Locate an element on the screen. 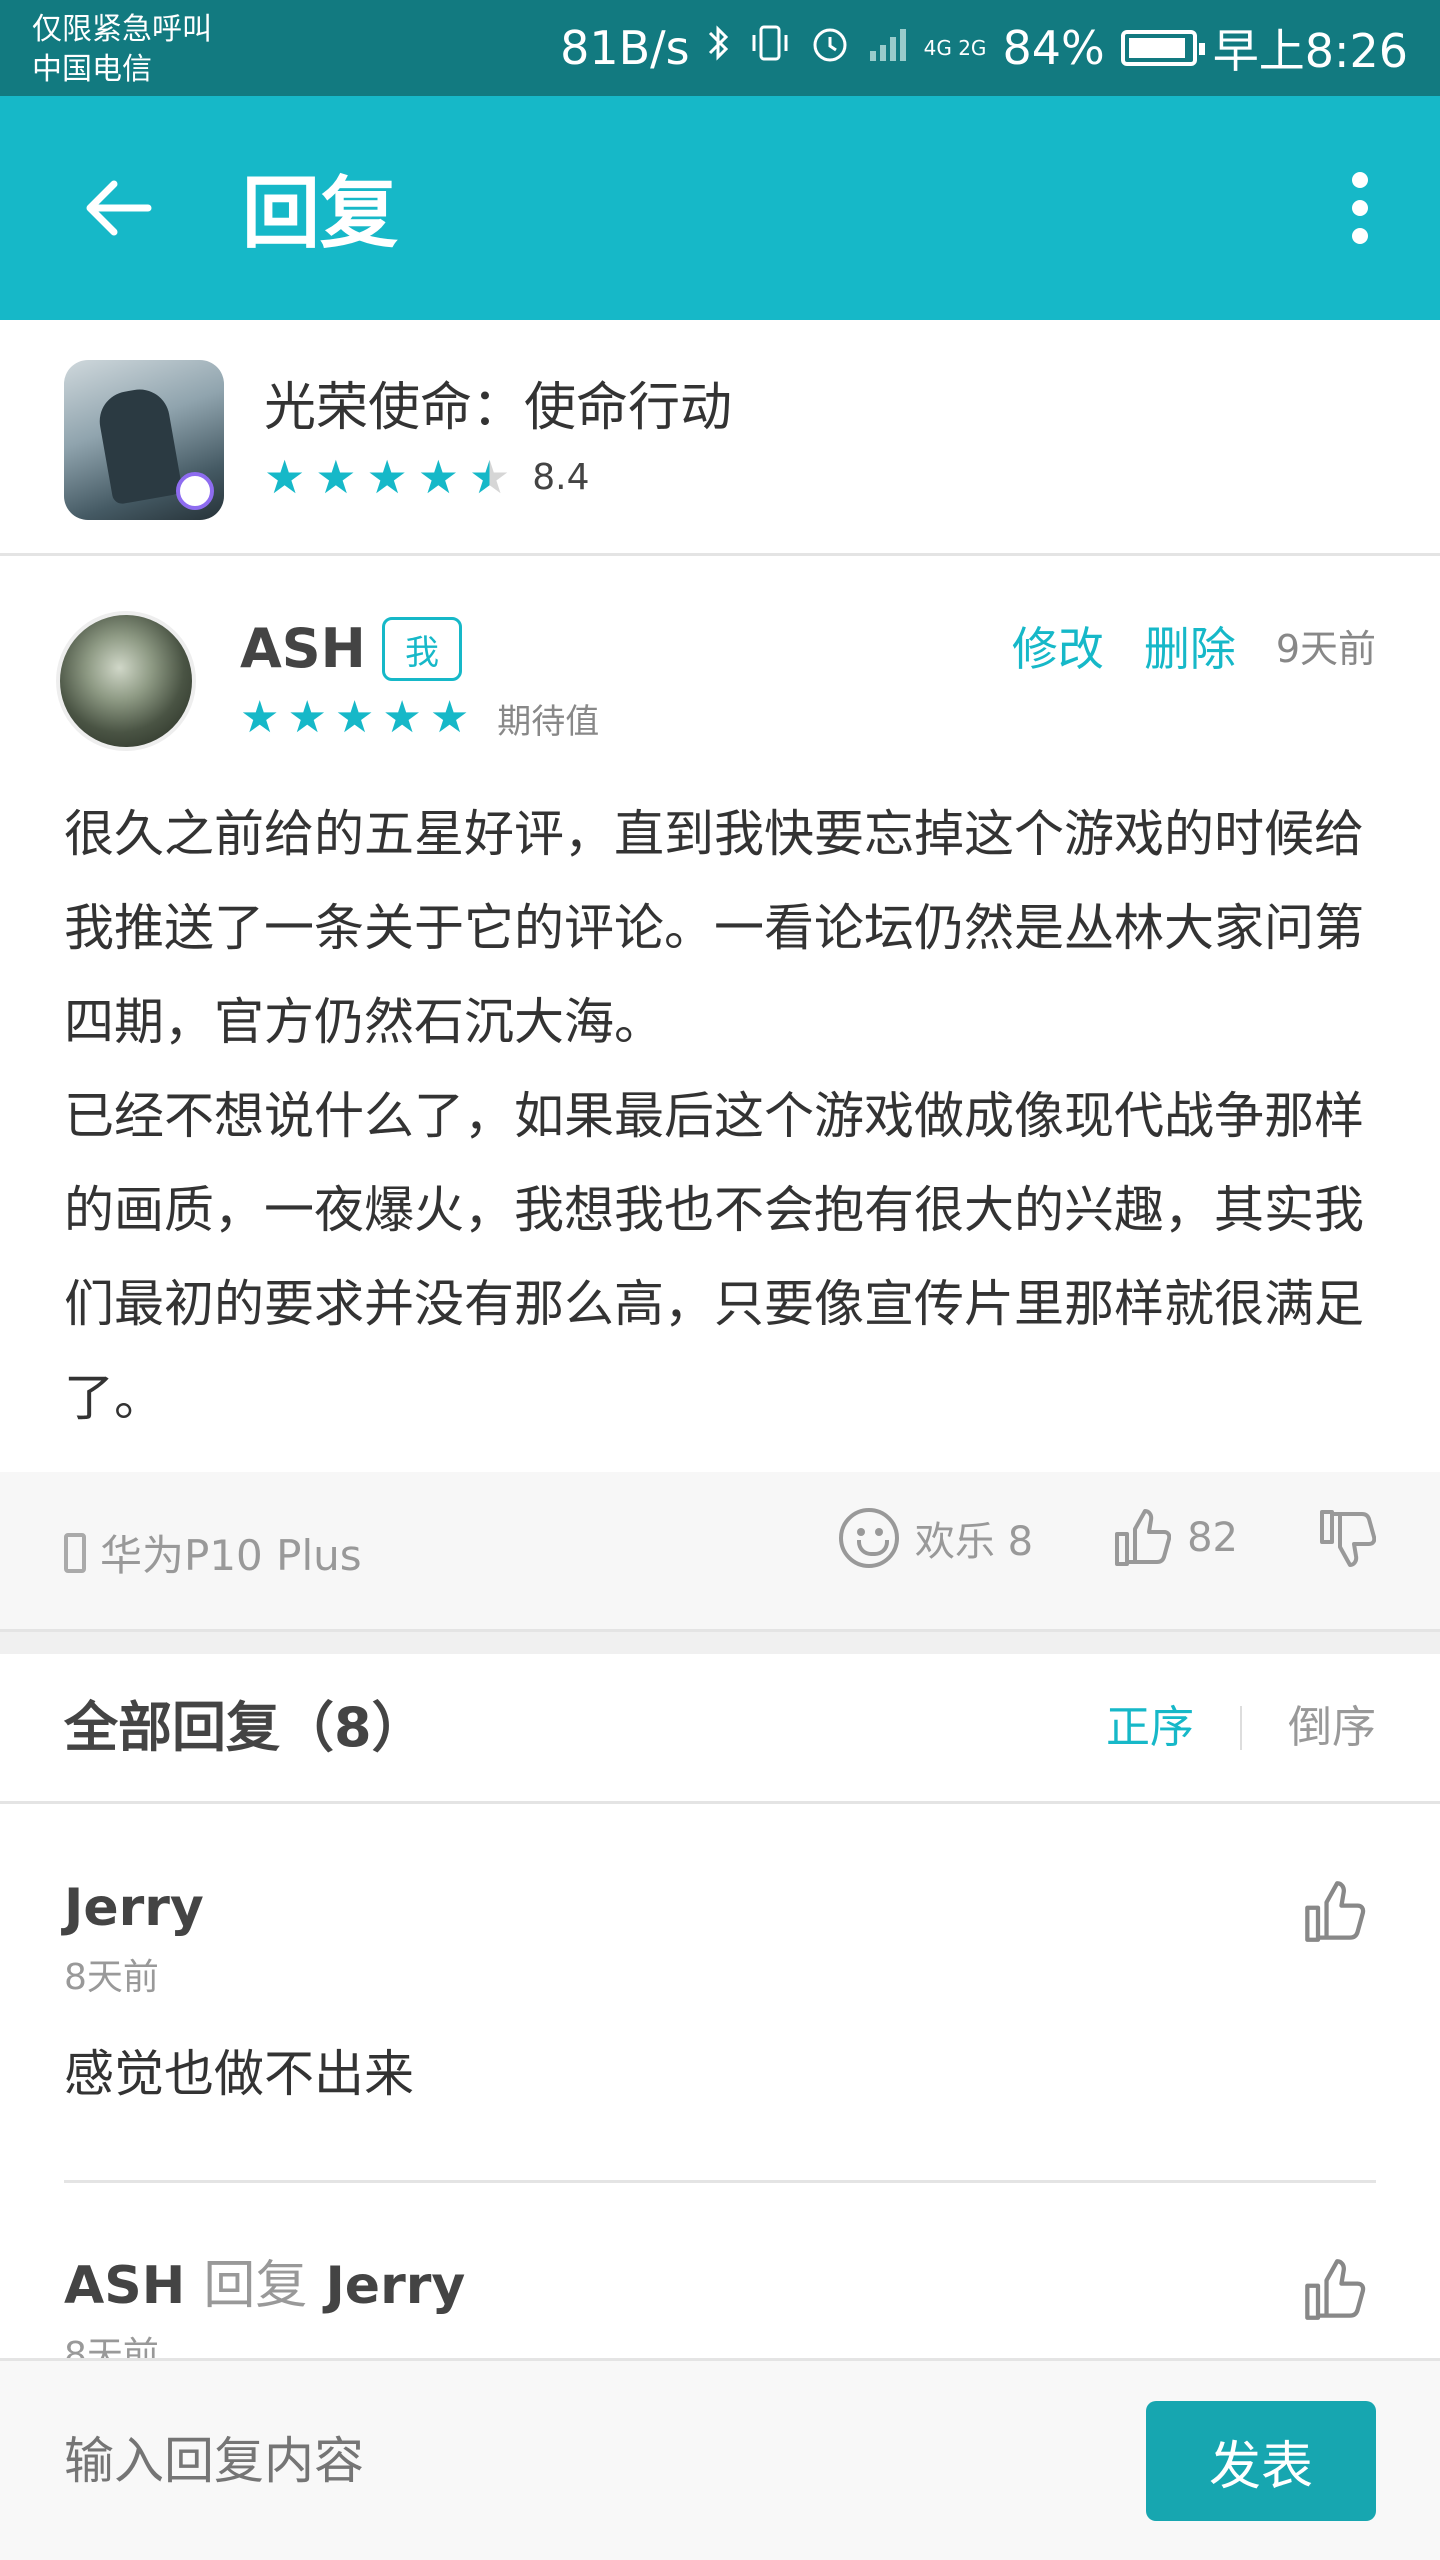 The height and width of the screenshot is (2560, 1440). status-carrier: 仅限紧急呼叫 中国电信 is located at coordinates (122, 50).